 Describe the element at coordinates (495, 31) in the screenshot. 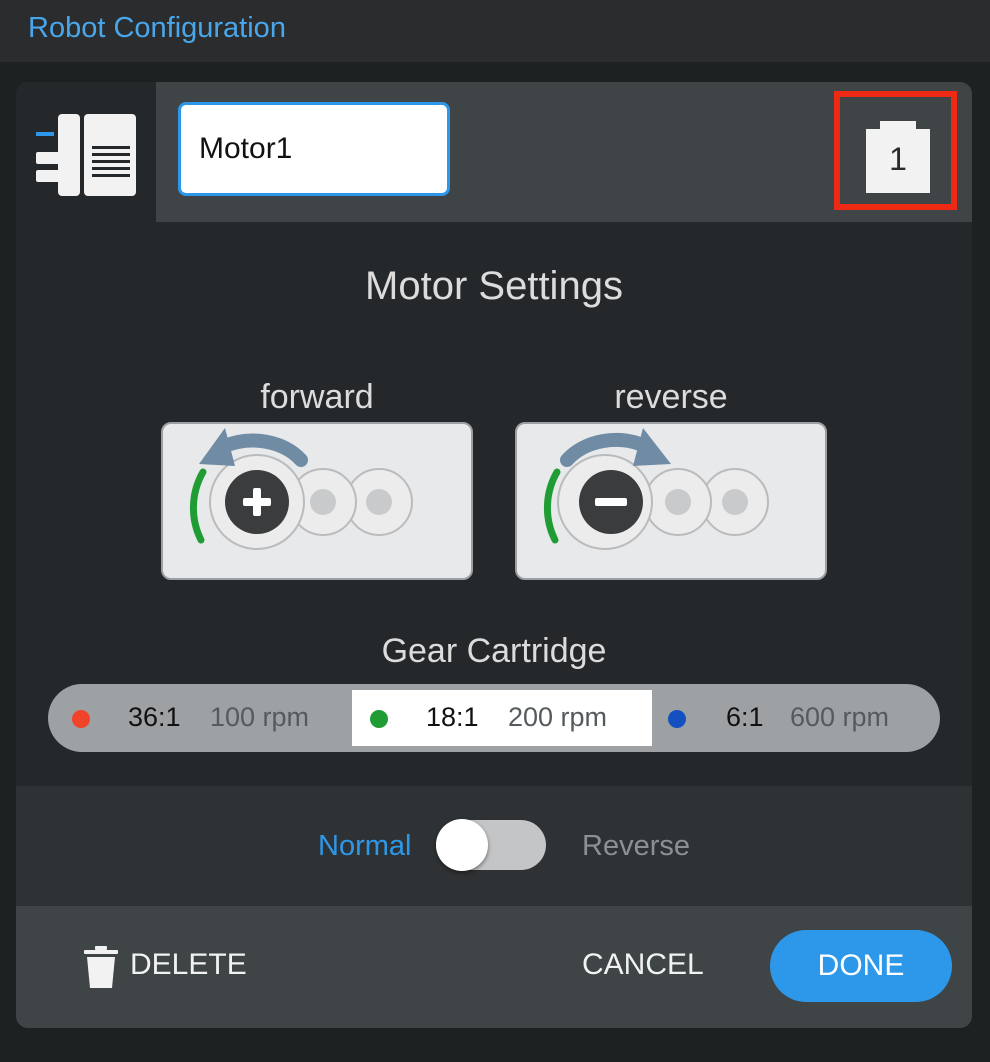

I see `title-bar: Robot Configuration` at that location.